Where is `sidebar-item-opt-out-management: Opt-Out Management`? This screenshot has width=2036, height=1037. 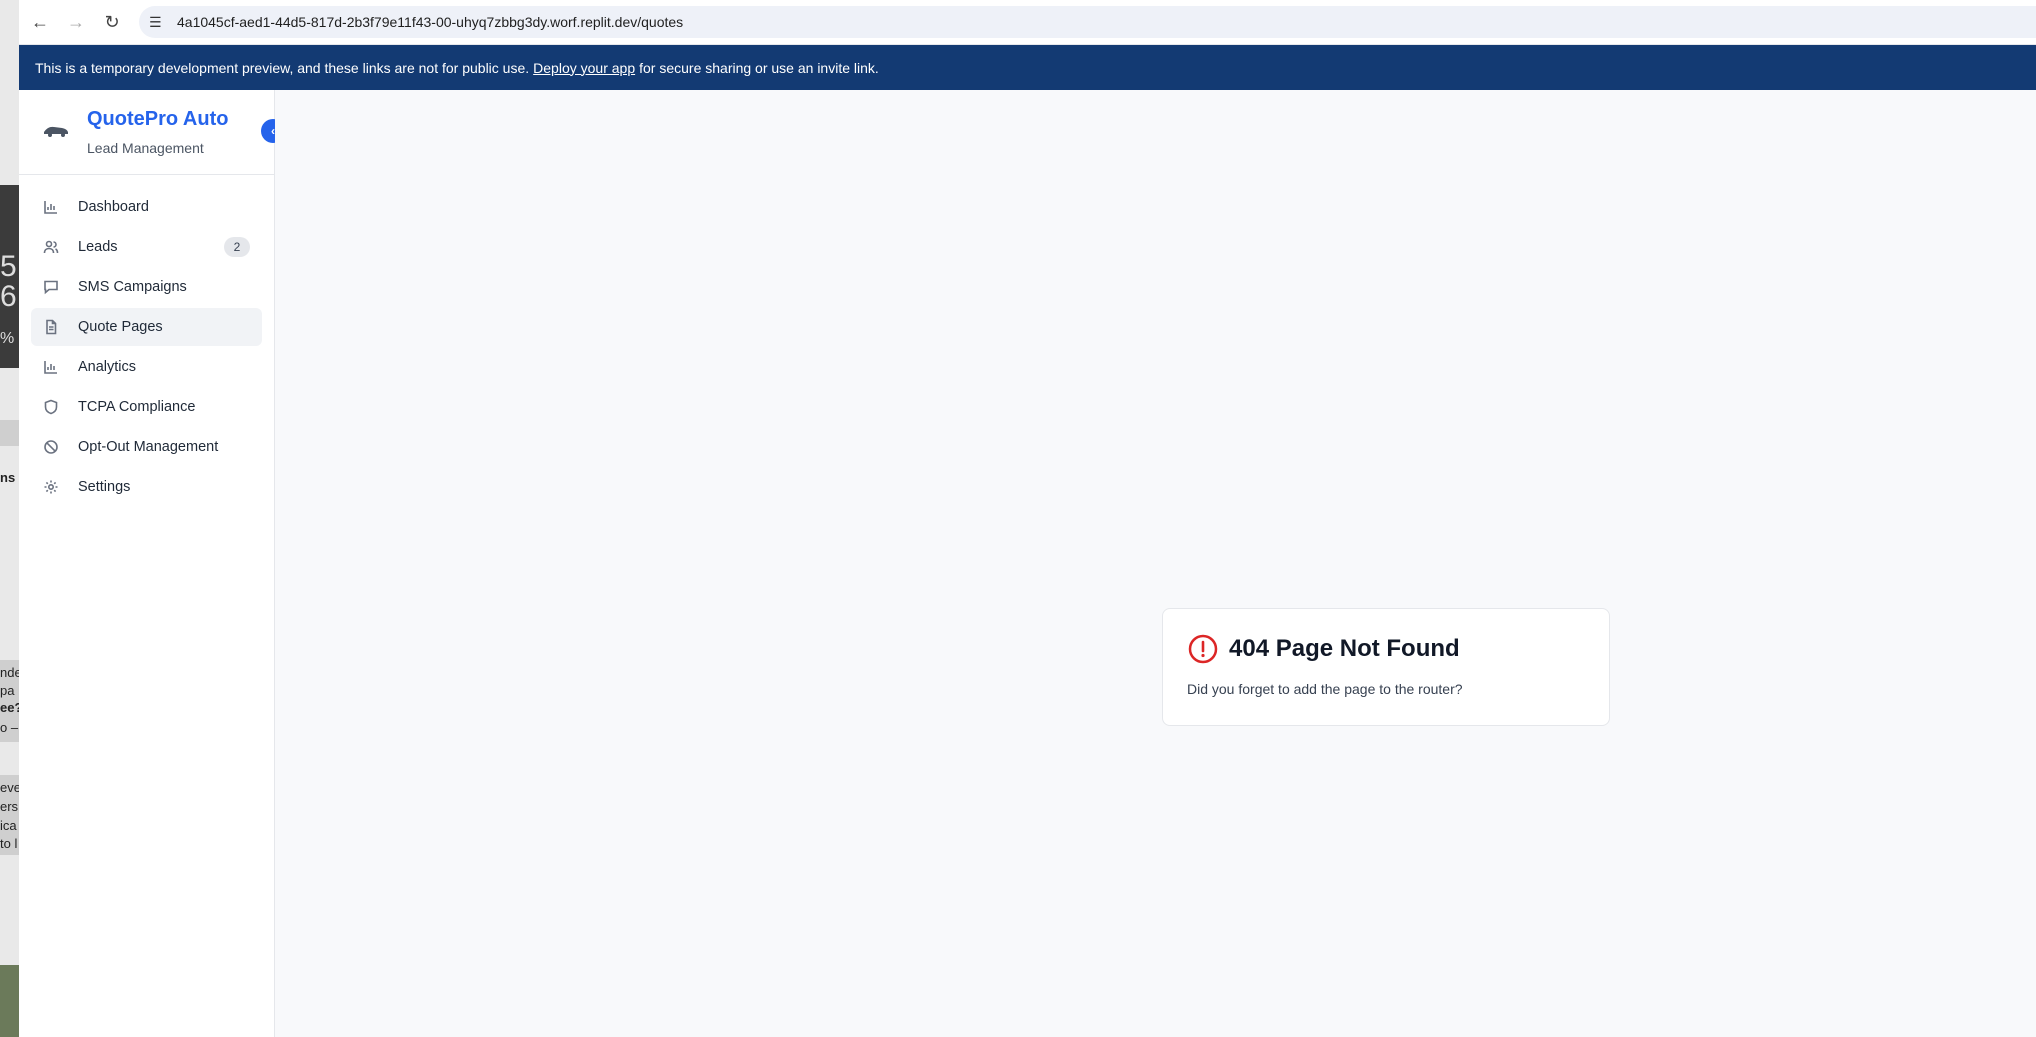
sidebar-item-opt-out-management: Opt-Out Management is located at coordinates (146, 447).